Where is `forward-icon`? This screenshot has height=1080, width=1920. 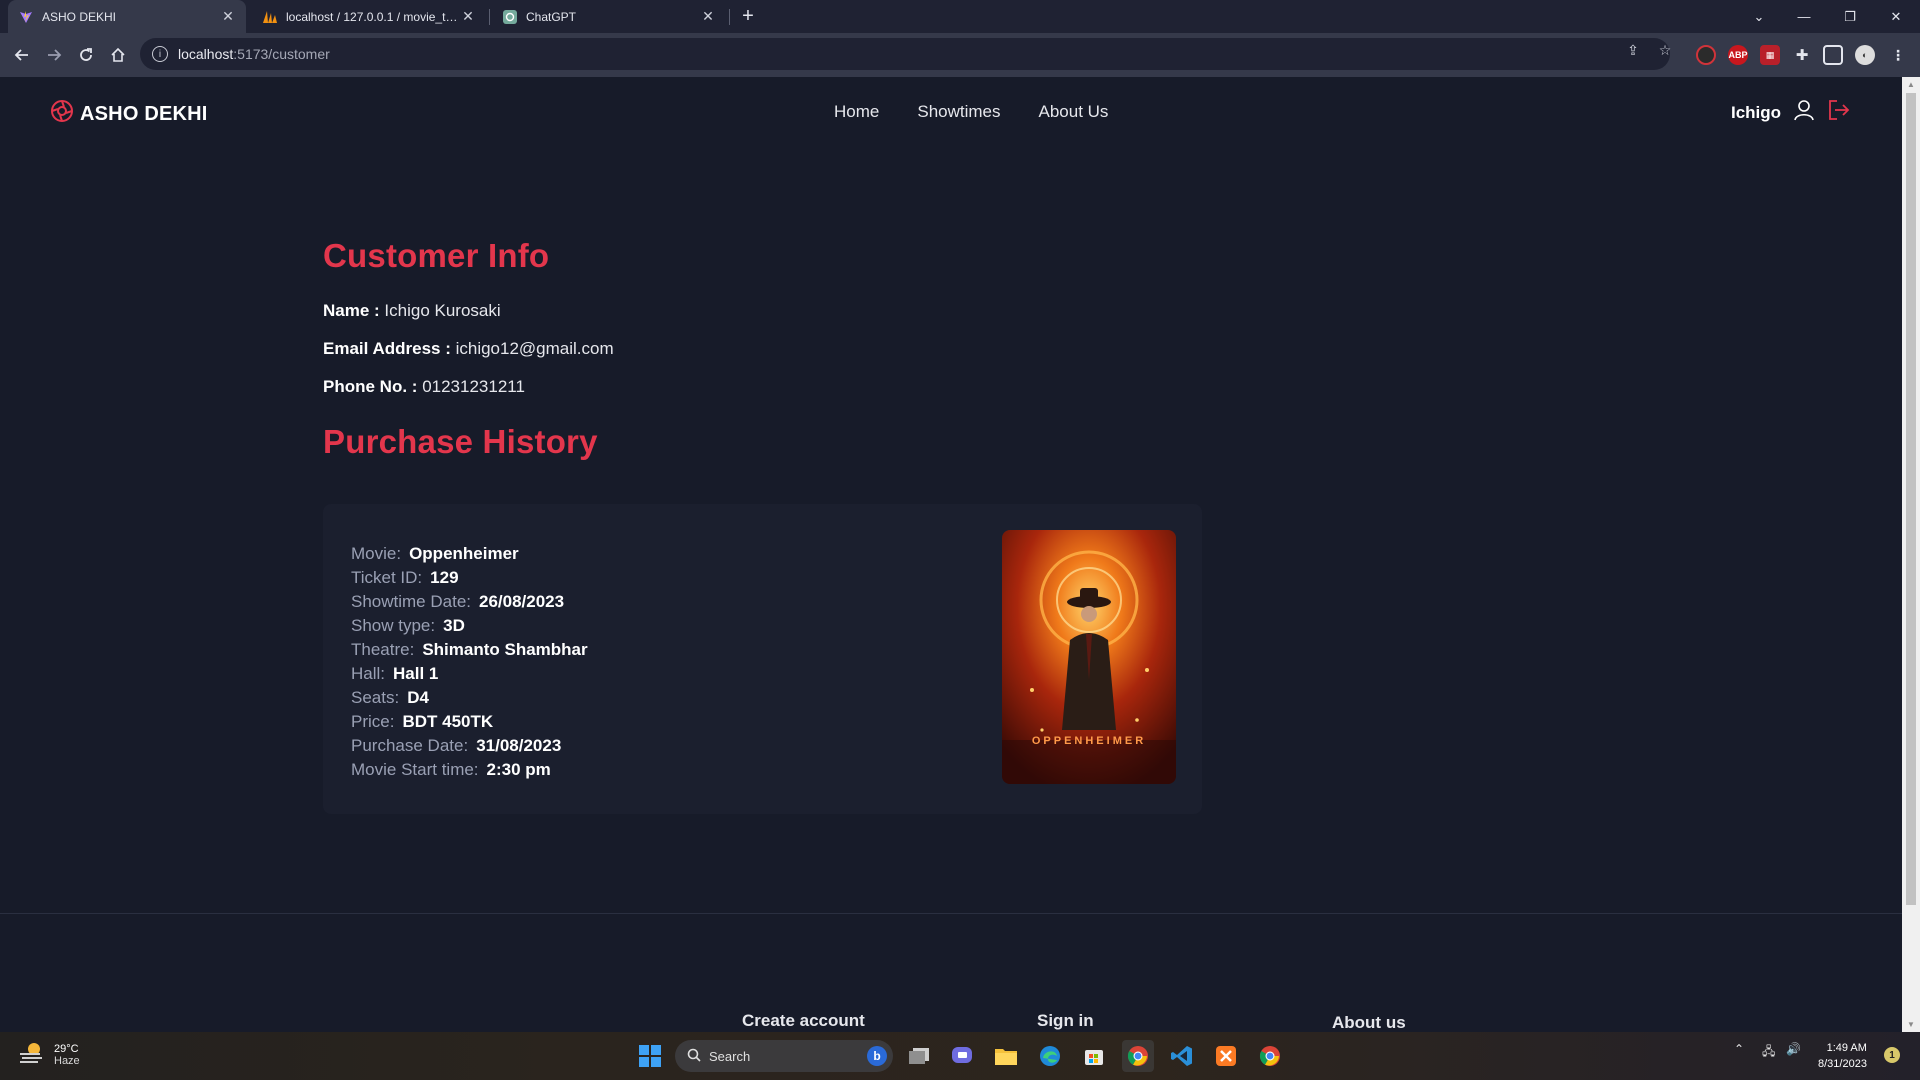
forward-icon is located at coordinates (54, 55).